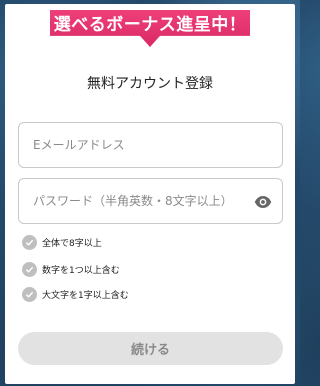  Describe the element at coordinates (143, 145) in the screenshot. I see `email-input` at that location.